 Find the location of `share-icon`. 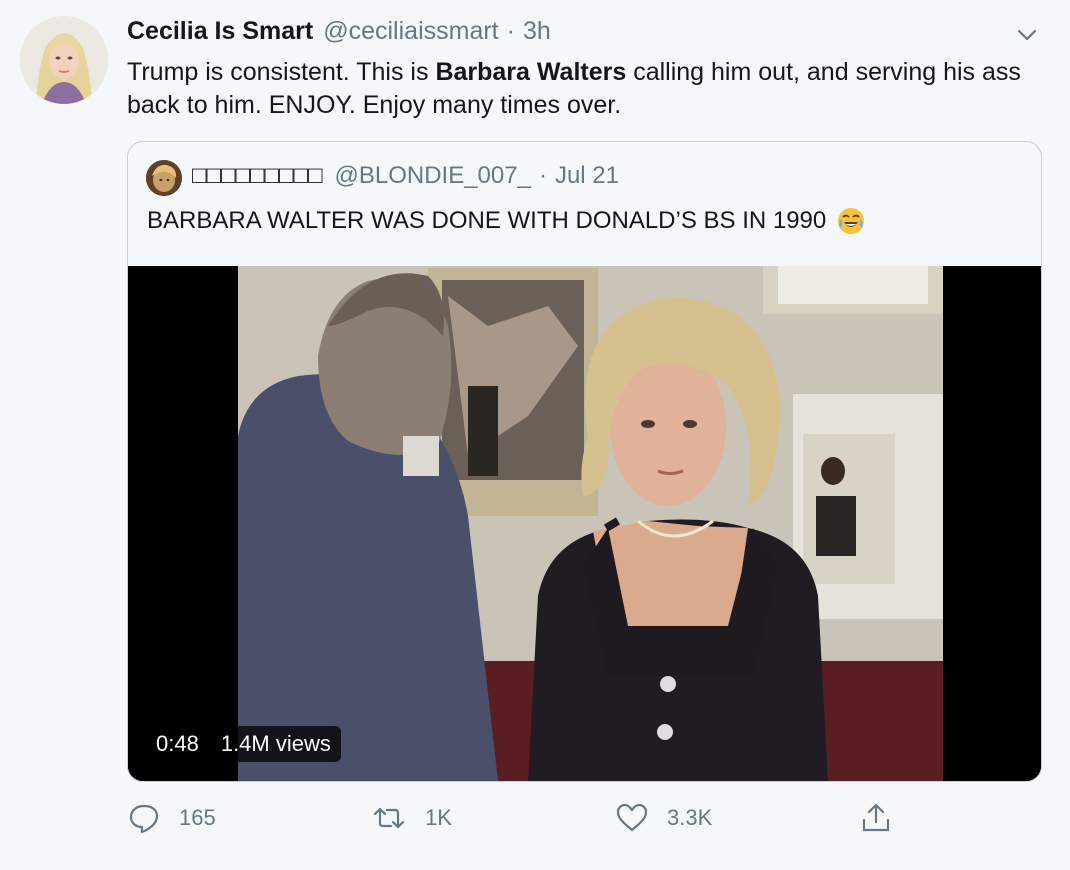

share-icon is located at coordinates (876, 817).